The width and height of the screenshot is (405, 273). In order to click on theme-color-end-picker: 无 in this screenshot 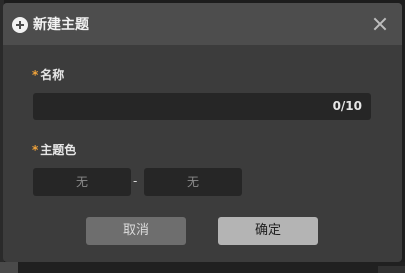, I will do `click(193, 182)`.